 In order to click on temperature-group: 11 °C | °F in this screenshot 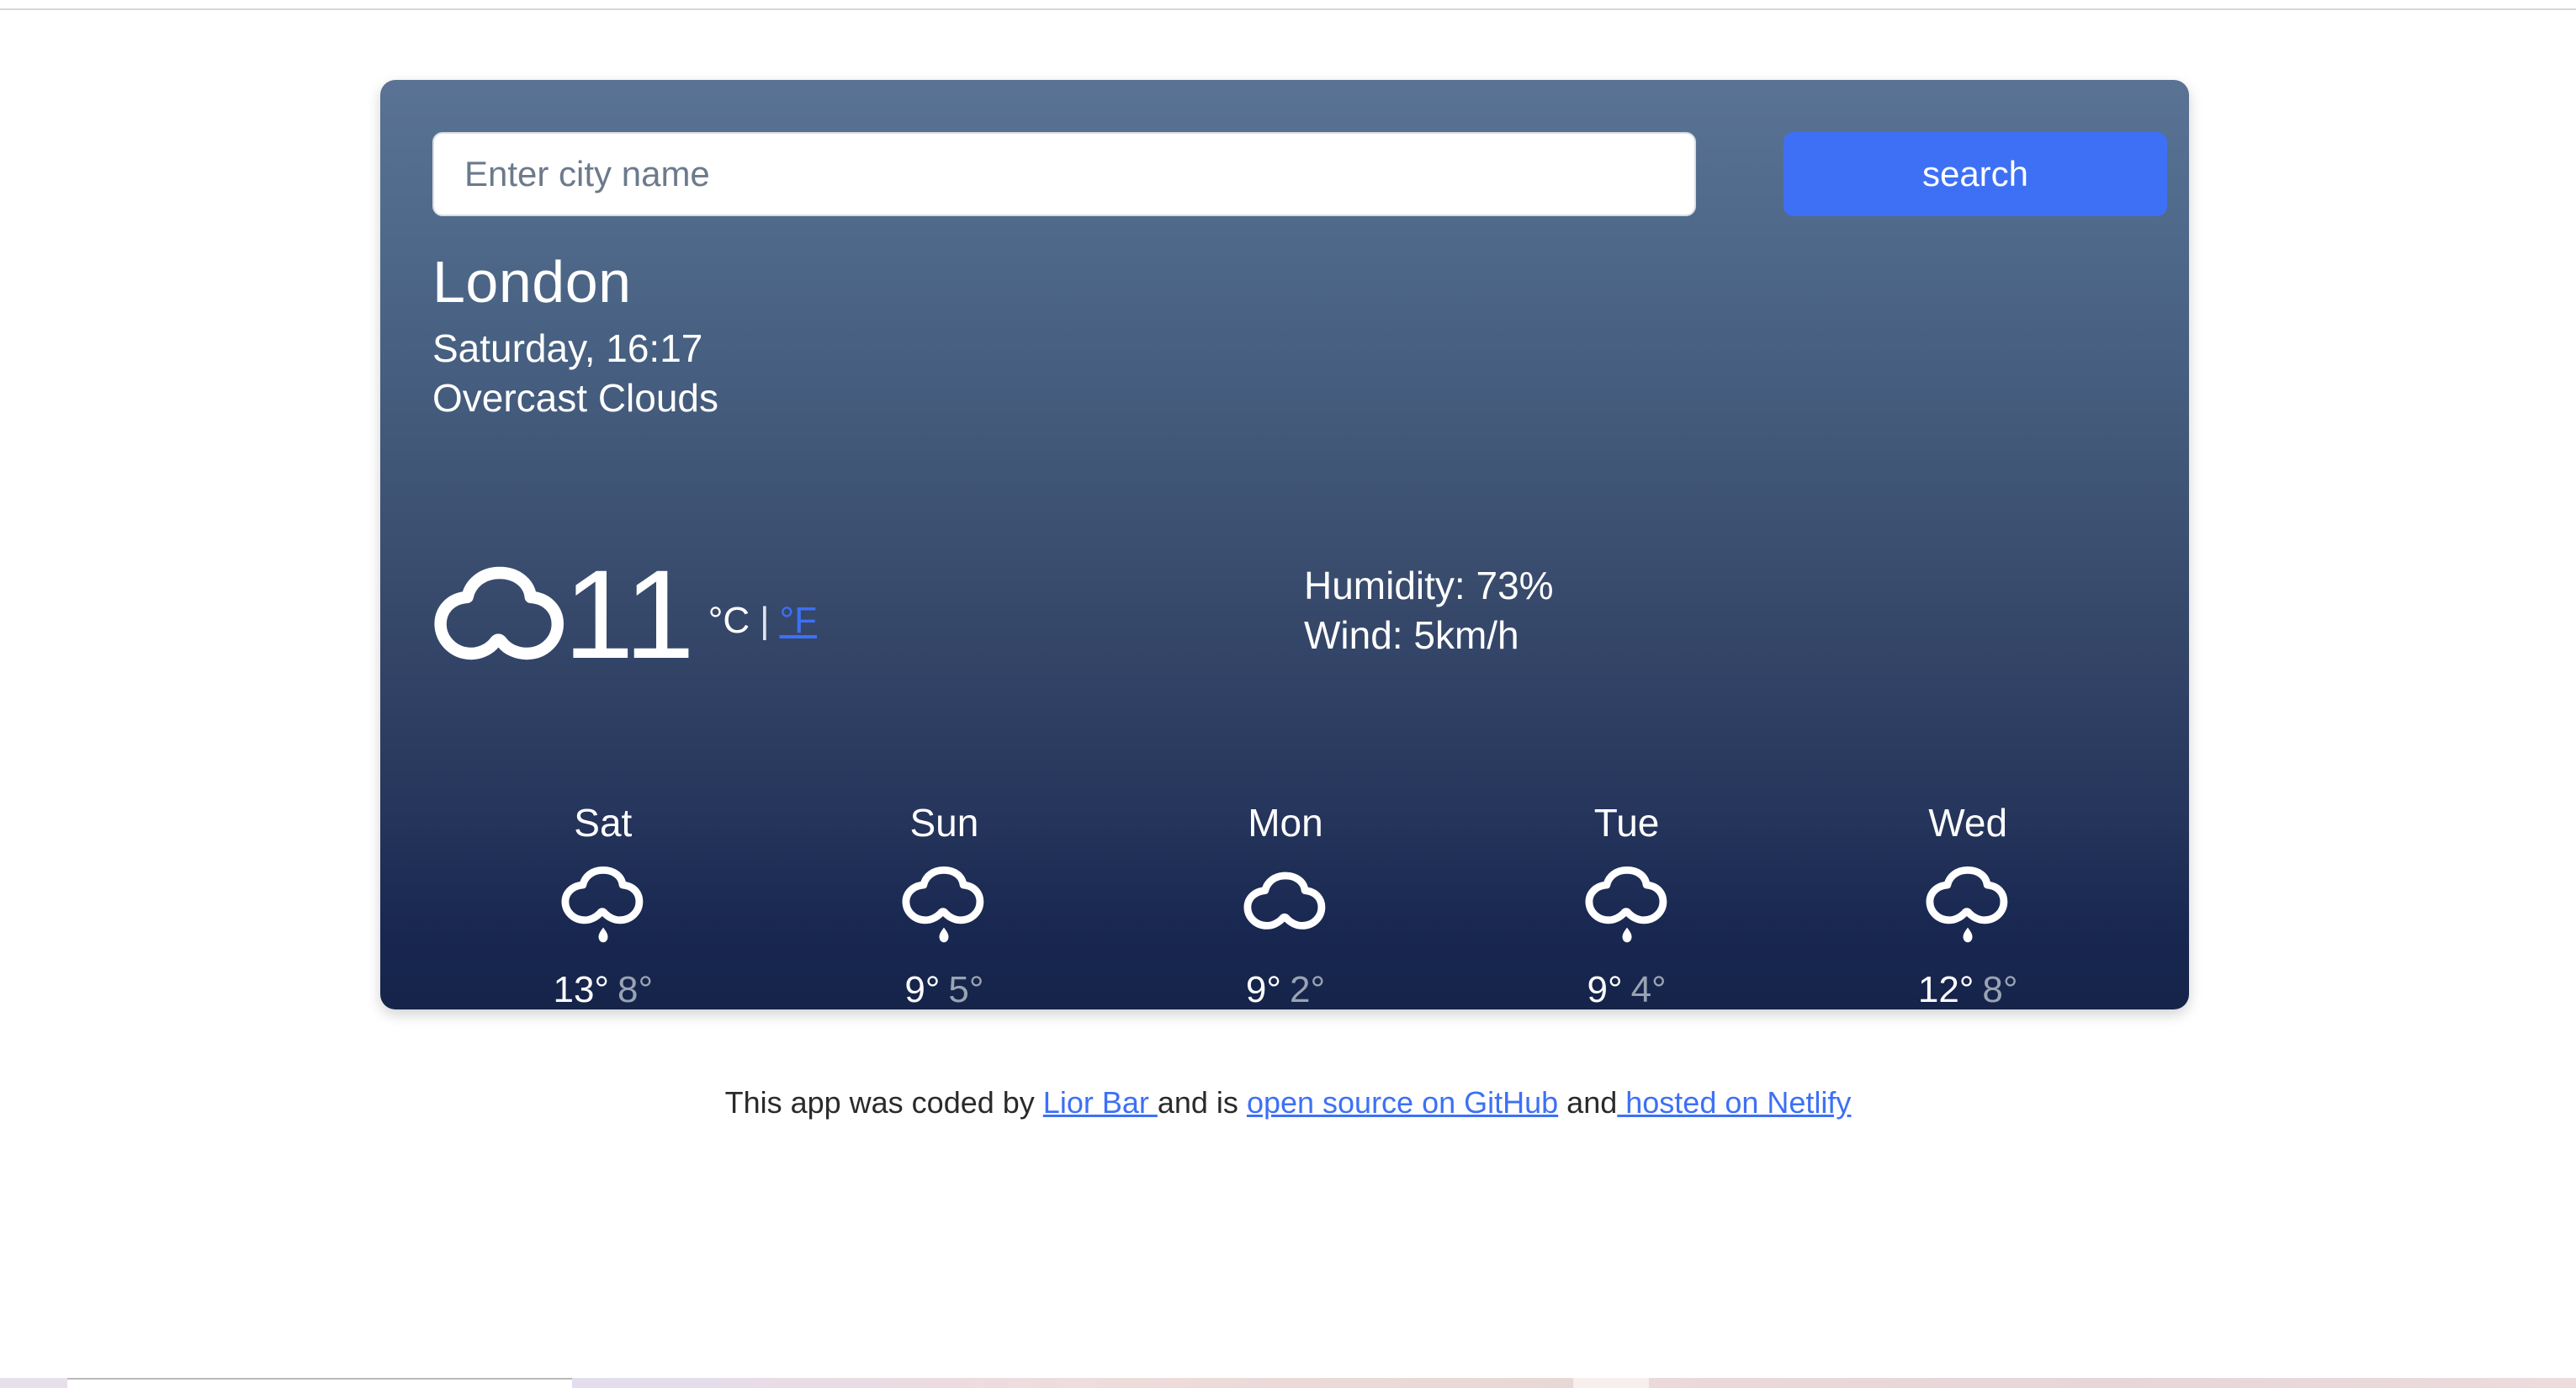, I will do `click(624, 614)`.